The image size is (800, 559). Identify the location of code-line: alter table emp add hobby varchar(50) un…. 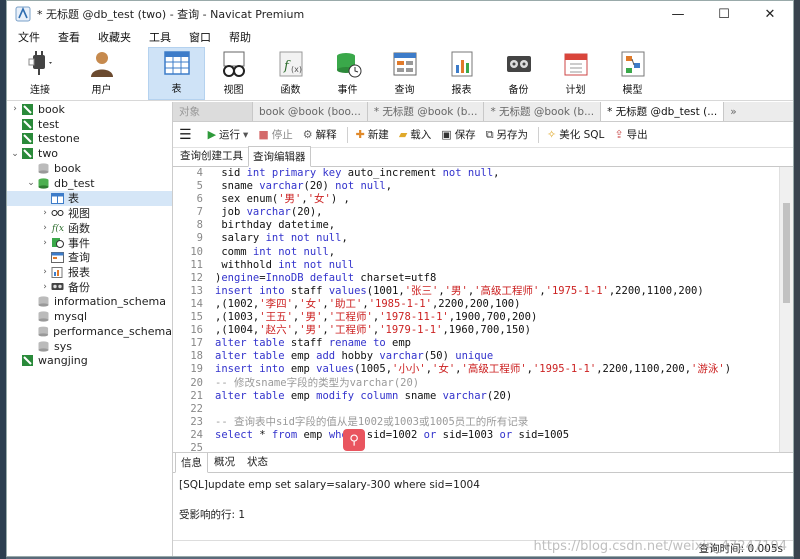
(497, 356).